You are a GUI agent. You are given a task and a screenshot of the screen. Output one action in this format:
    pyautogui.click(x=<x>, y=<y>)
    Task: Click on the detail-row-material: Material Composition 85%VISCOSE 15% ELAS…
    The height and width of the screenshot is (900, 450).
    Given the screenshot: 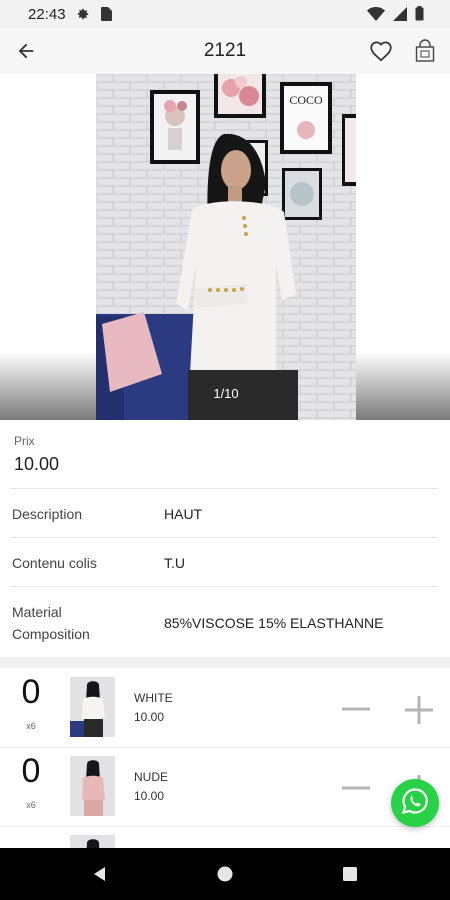 What is the action you would take?
    pyautogui.click(x=225, y=623)
    